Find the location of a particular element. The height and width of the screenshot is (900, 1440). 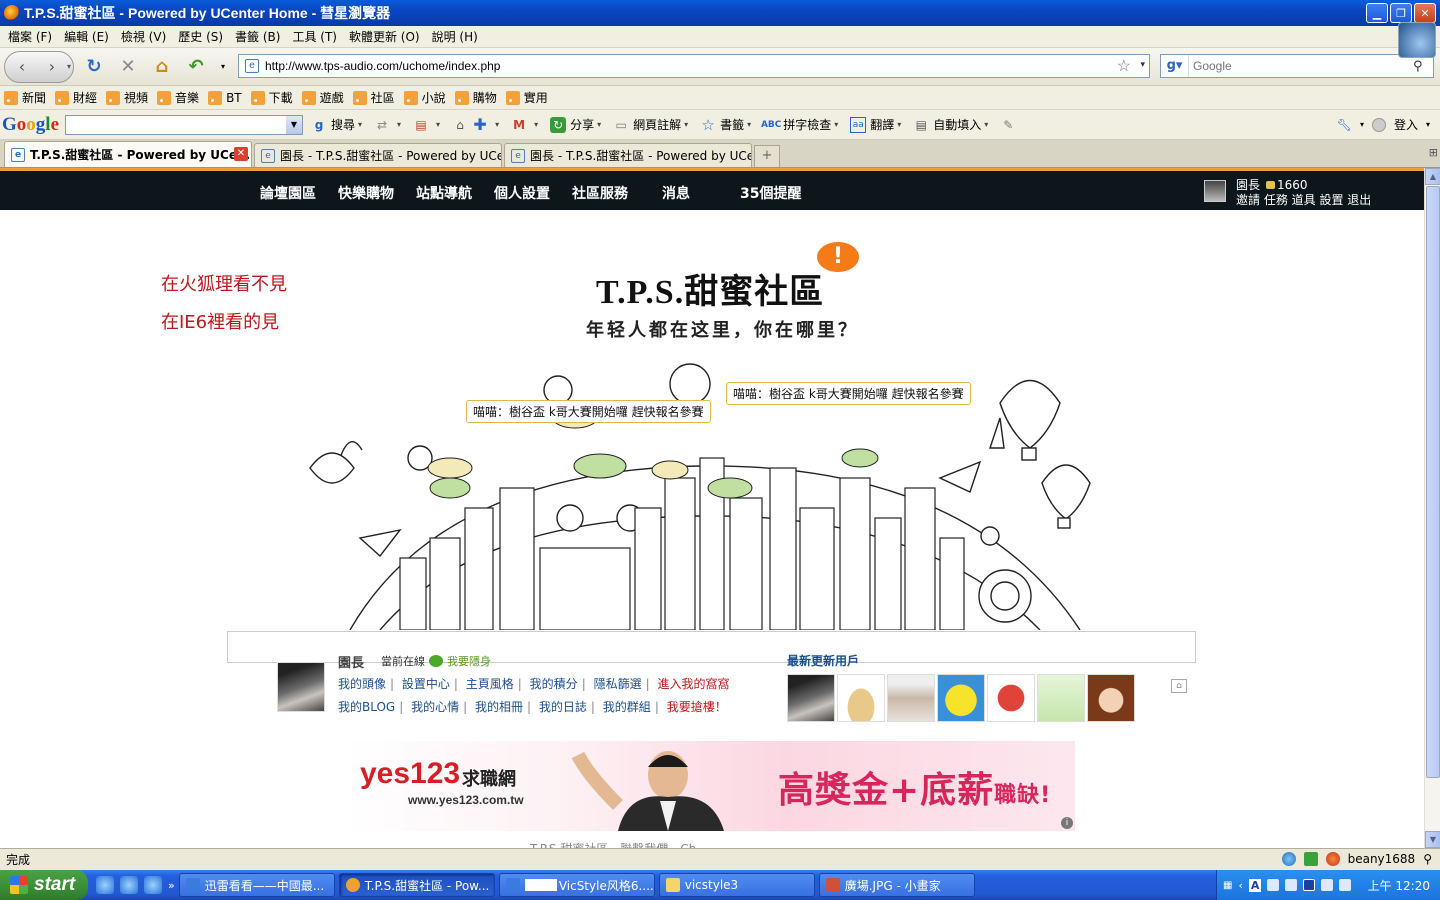

go-invisible-link: 我要隱身 is located at coordinates (469, 661).